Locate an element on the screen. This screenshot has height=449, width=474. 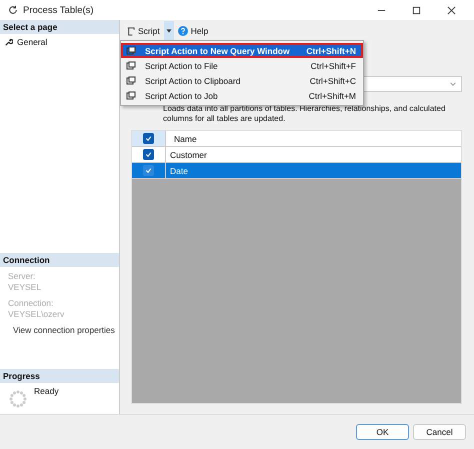
script-button: Script is located at coordinates (143, 31).